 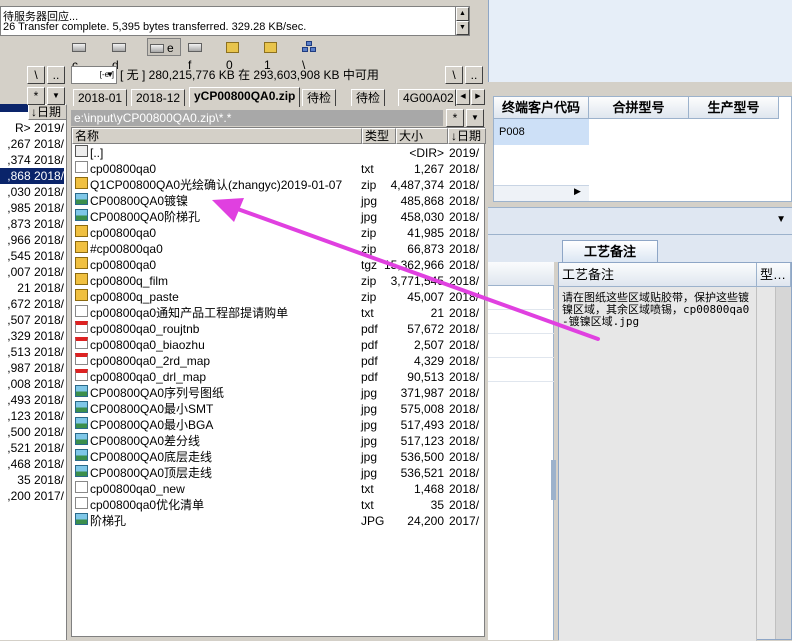 I want to click on file-row: [..] <DIR> 2019/, so click(x=278, y=153).